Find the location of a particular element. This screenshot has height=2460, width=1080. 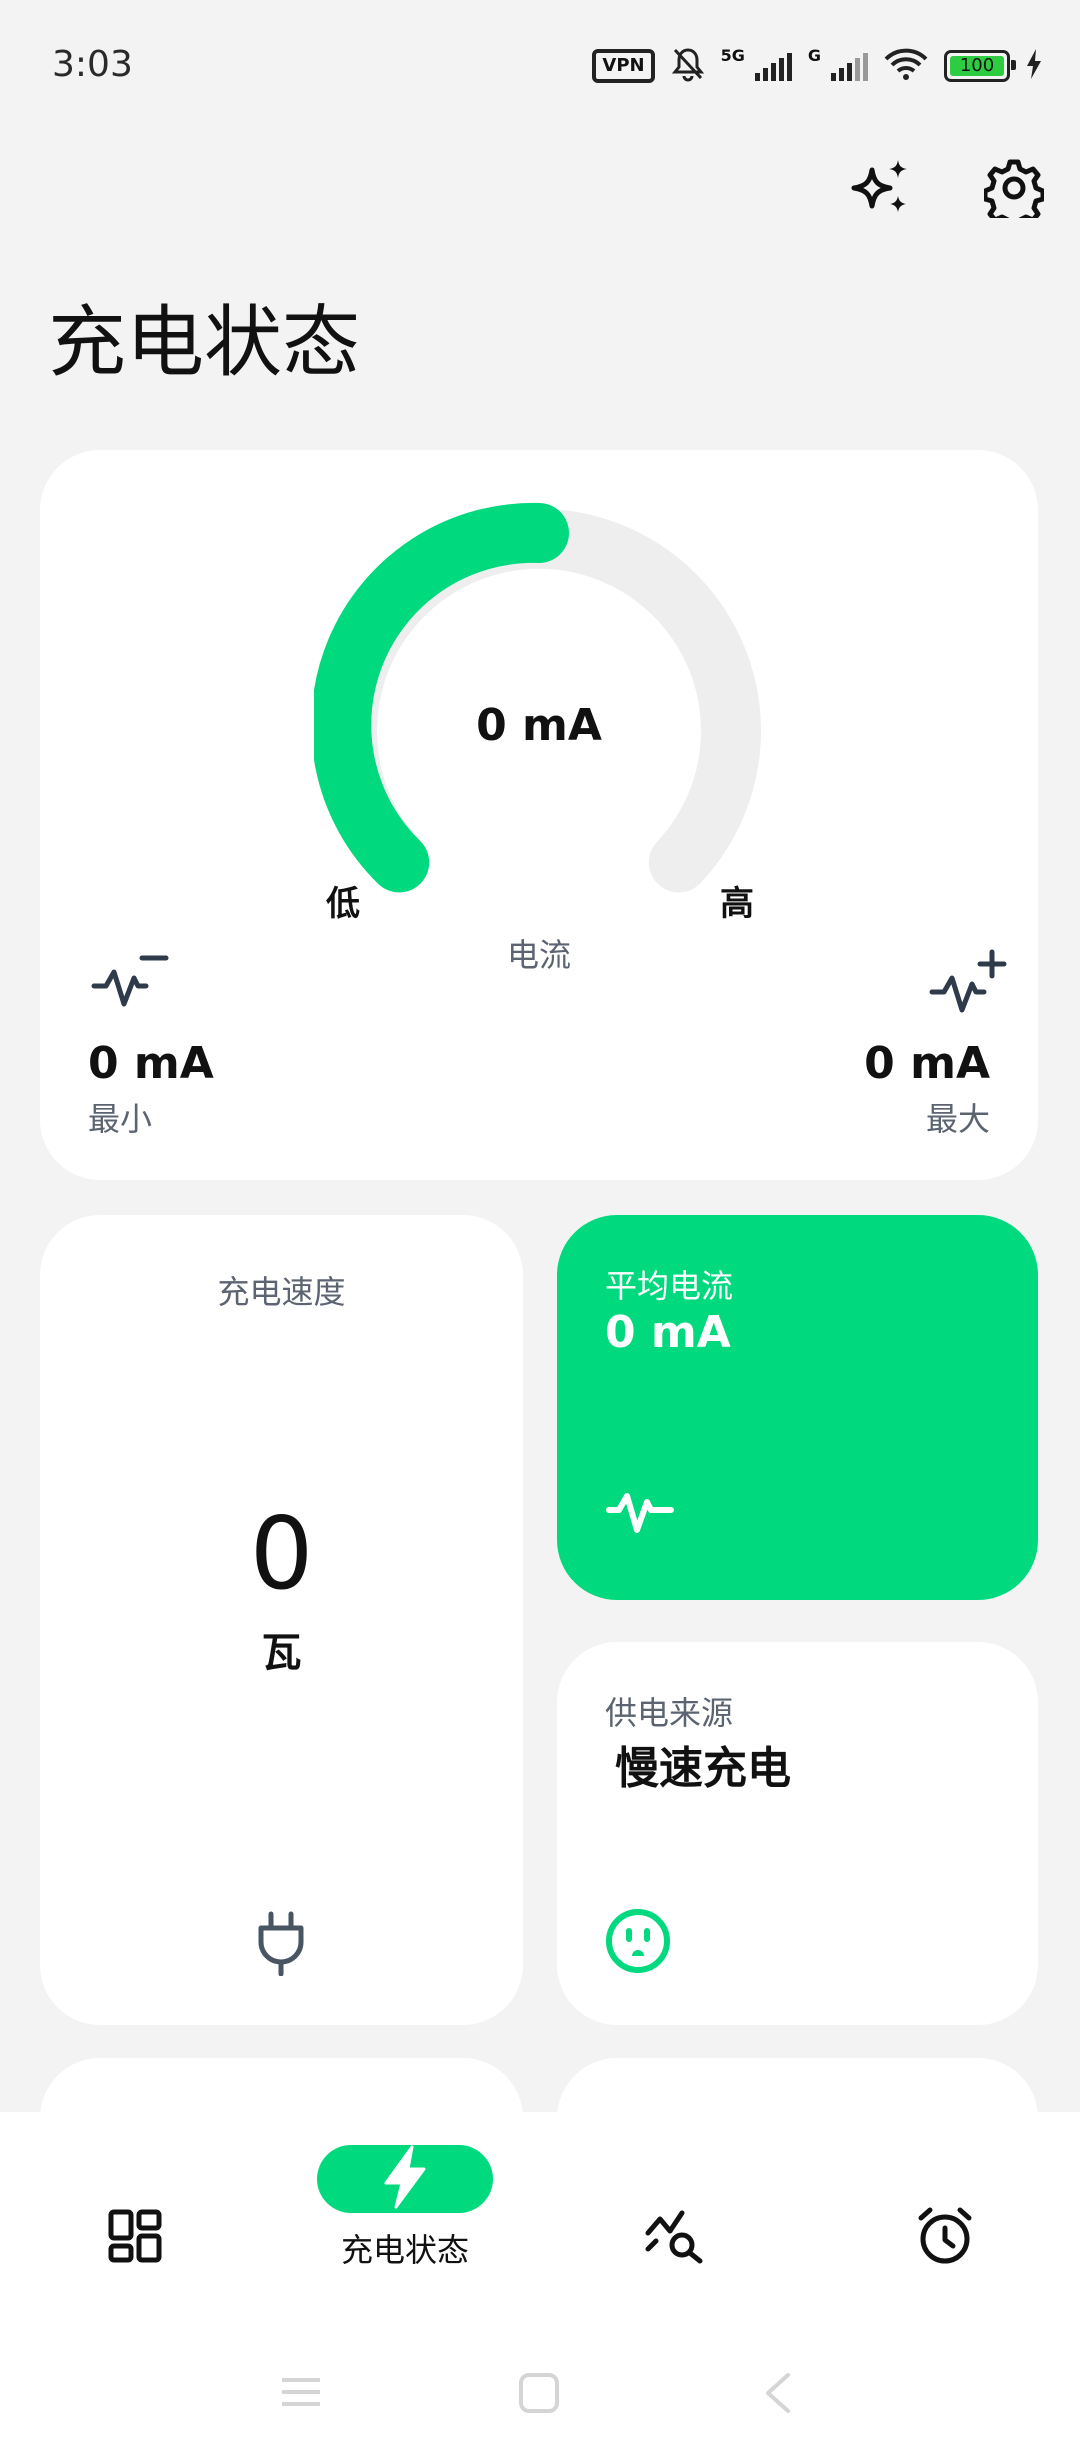

network-type-label-2: G is located at coordinates (814, 55).